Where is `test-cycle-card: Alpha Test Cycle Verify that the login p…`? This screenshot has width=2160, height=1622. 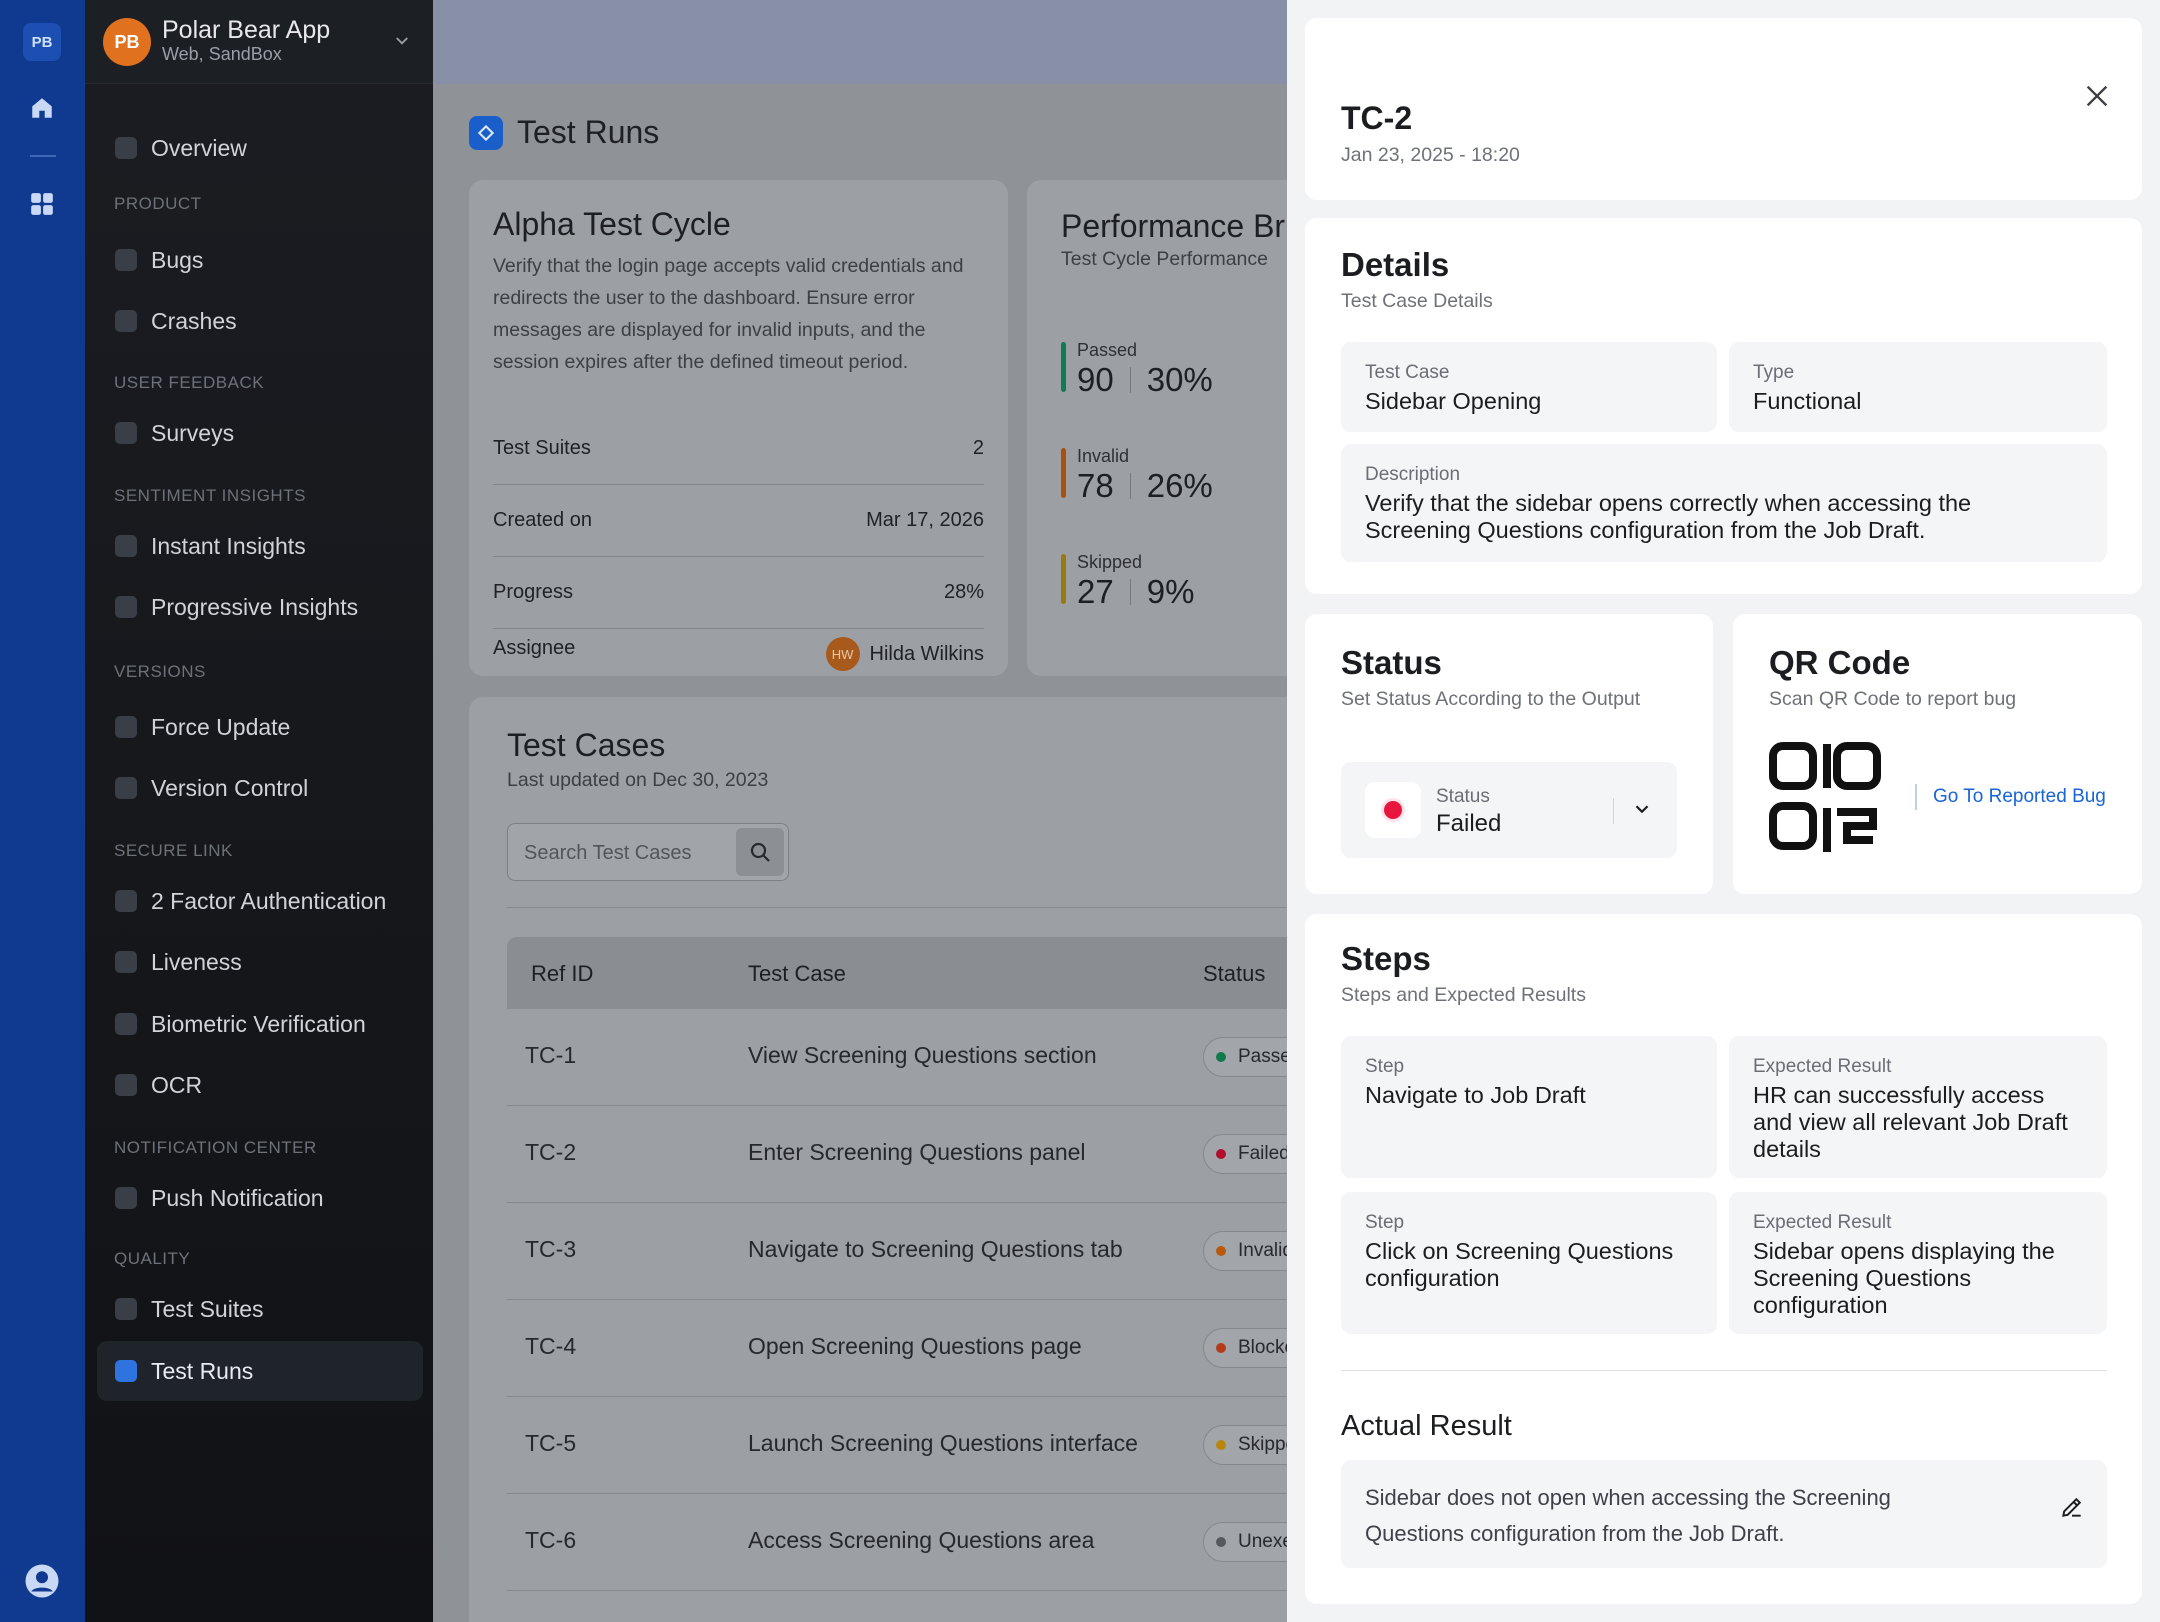
test-cycle-card: Alpha Test Cycle Verify that the login p… is located at coordinates (738, 428).